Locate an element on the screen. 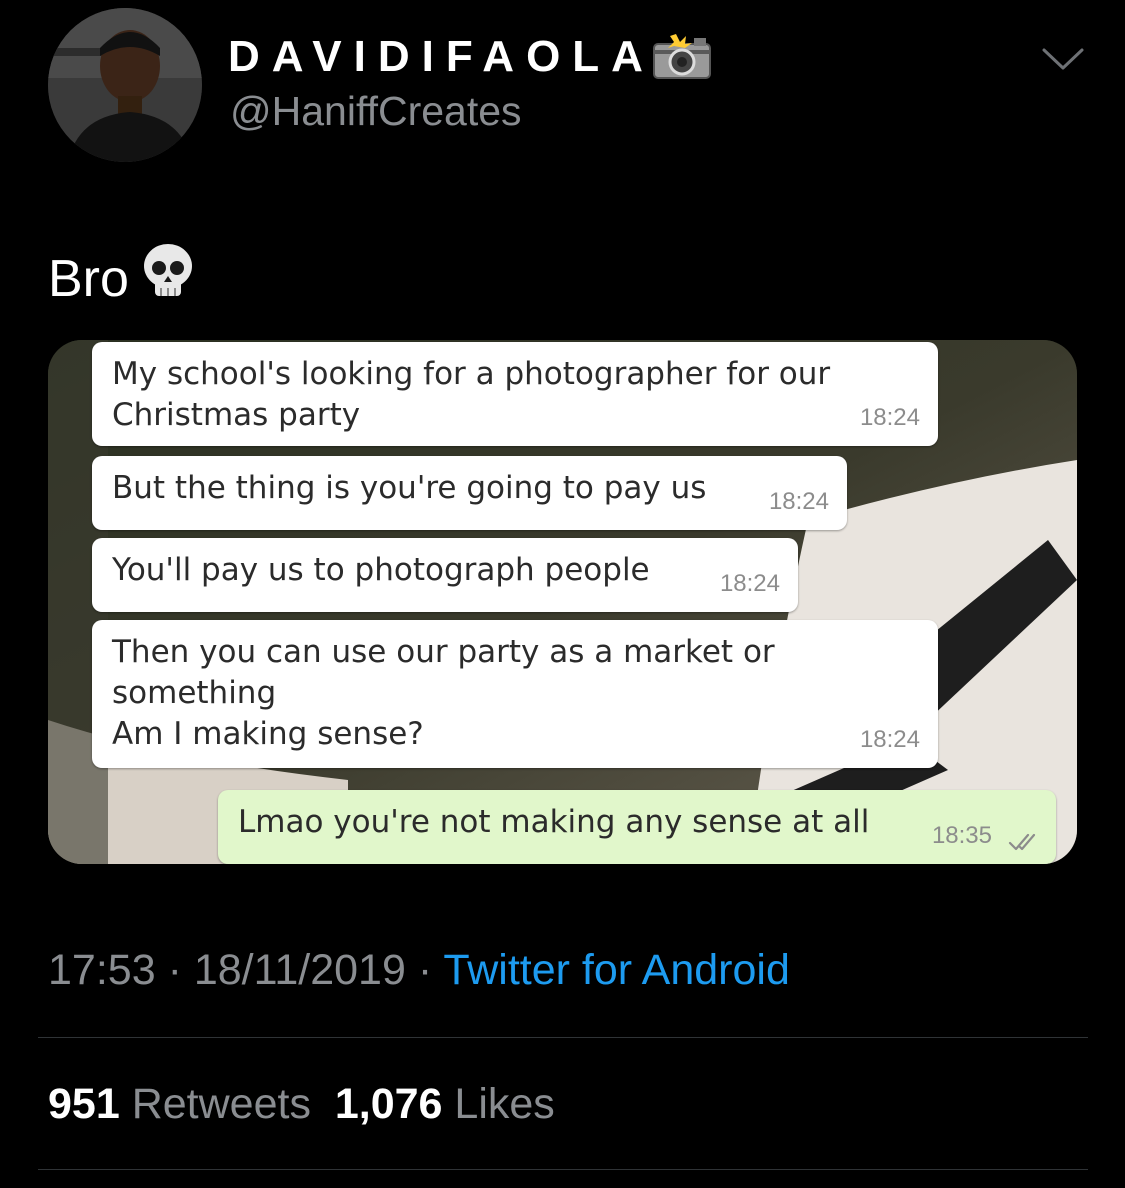 The height and width of the screenshot is (1188, 1125). tweet-timestamp: 17:53 · 18/11/2019 · Twitter for Android is located at coordinates (419, 970).